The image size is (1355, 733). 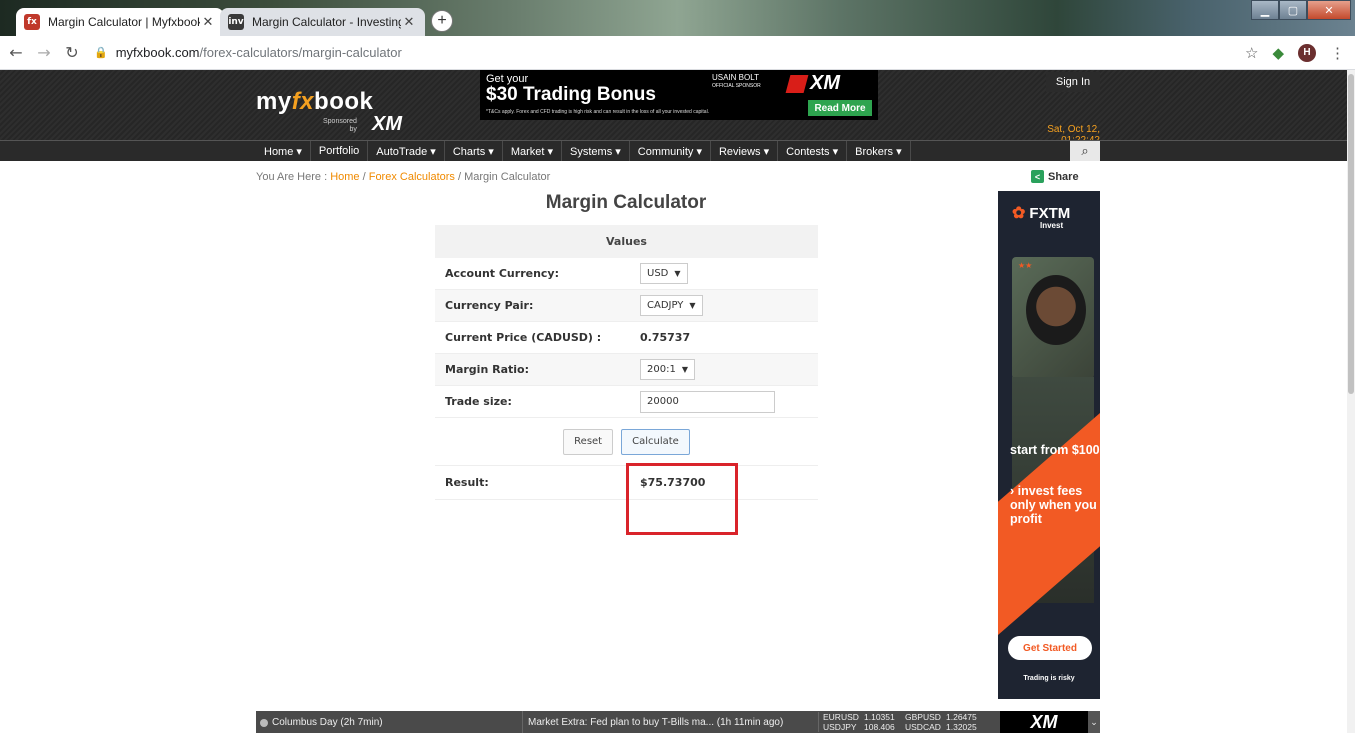 What do you see at coordinates (533, 151) in the screenshot?
I see `nav-market: Market ▾` at bounding box center [533, 151].